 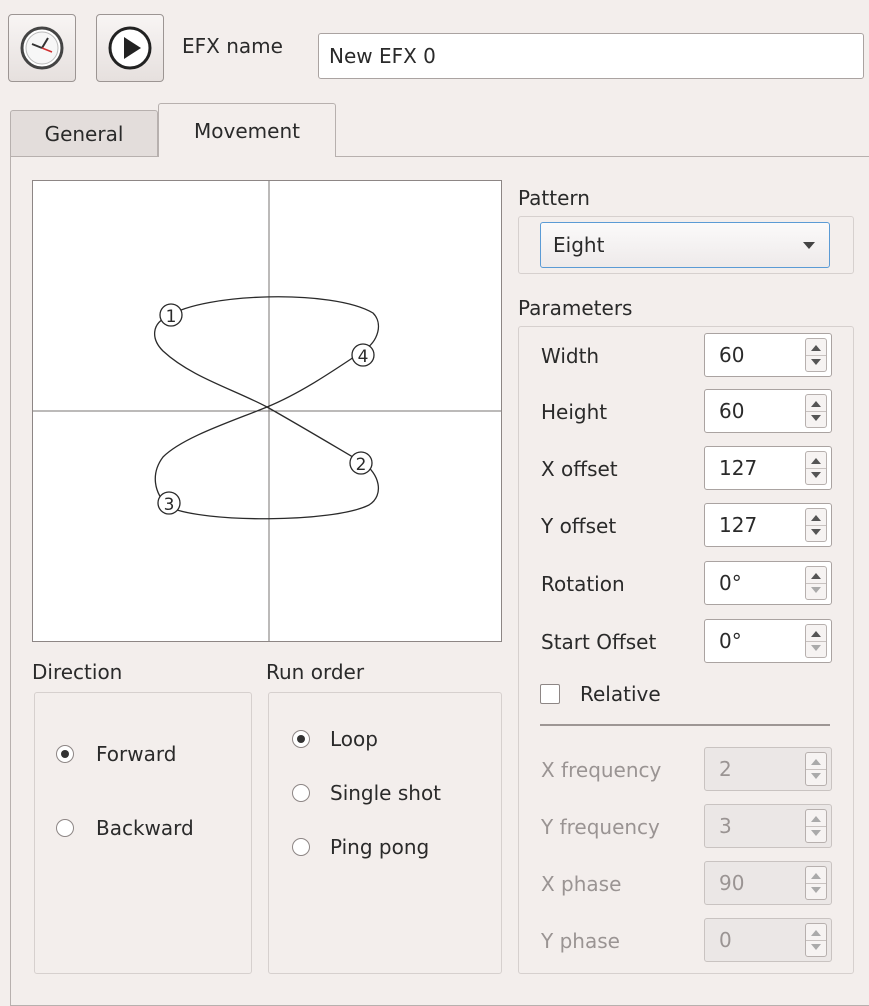 I want to click on tab-movement: Movement, so click(x=247, y=130).